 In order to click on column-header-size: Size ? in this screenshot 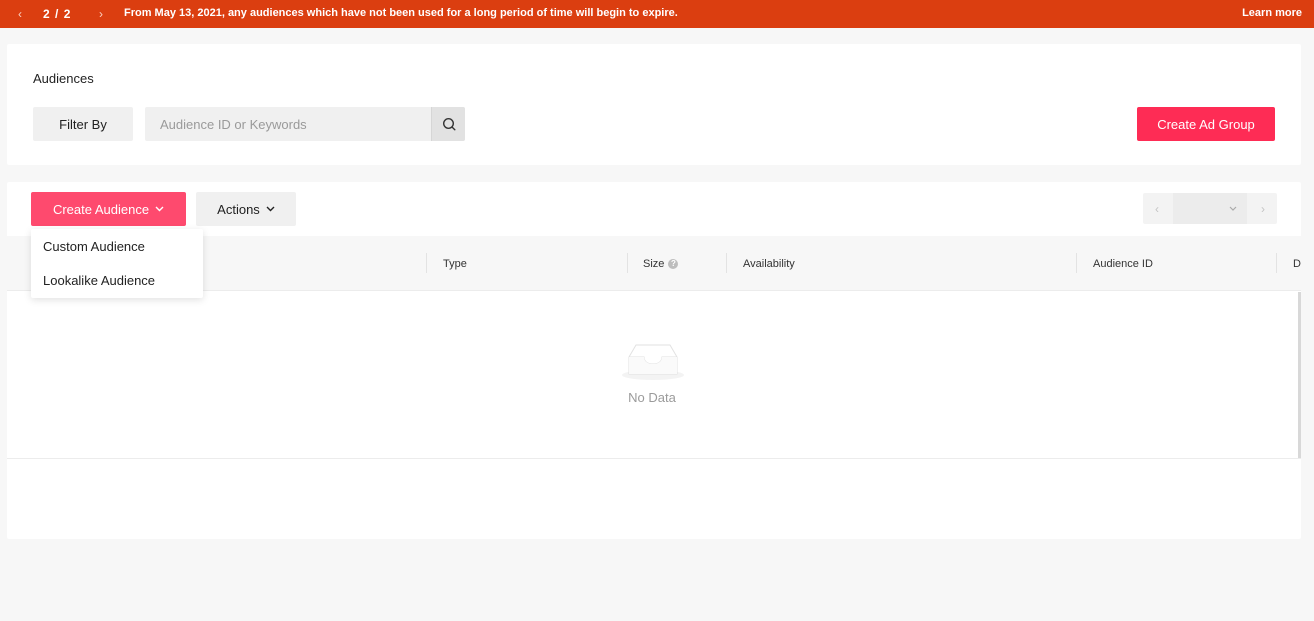, I will do `click(661, 263)`.